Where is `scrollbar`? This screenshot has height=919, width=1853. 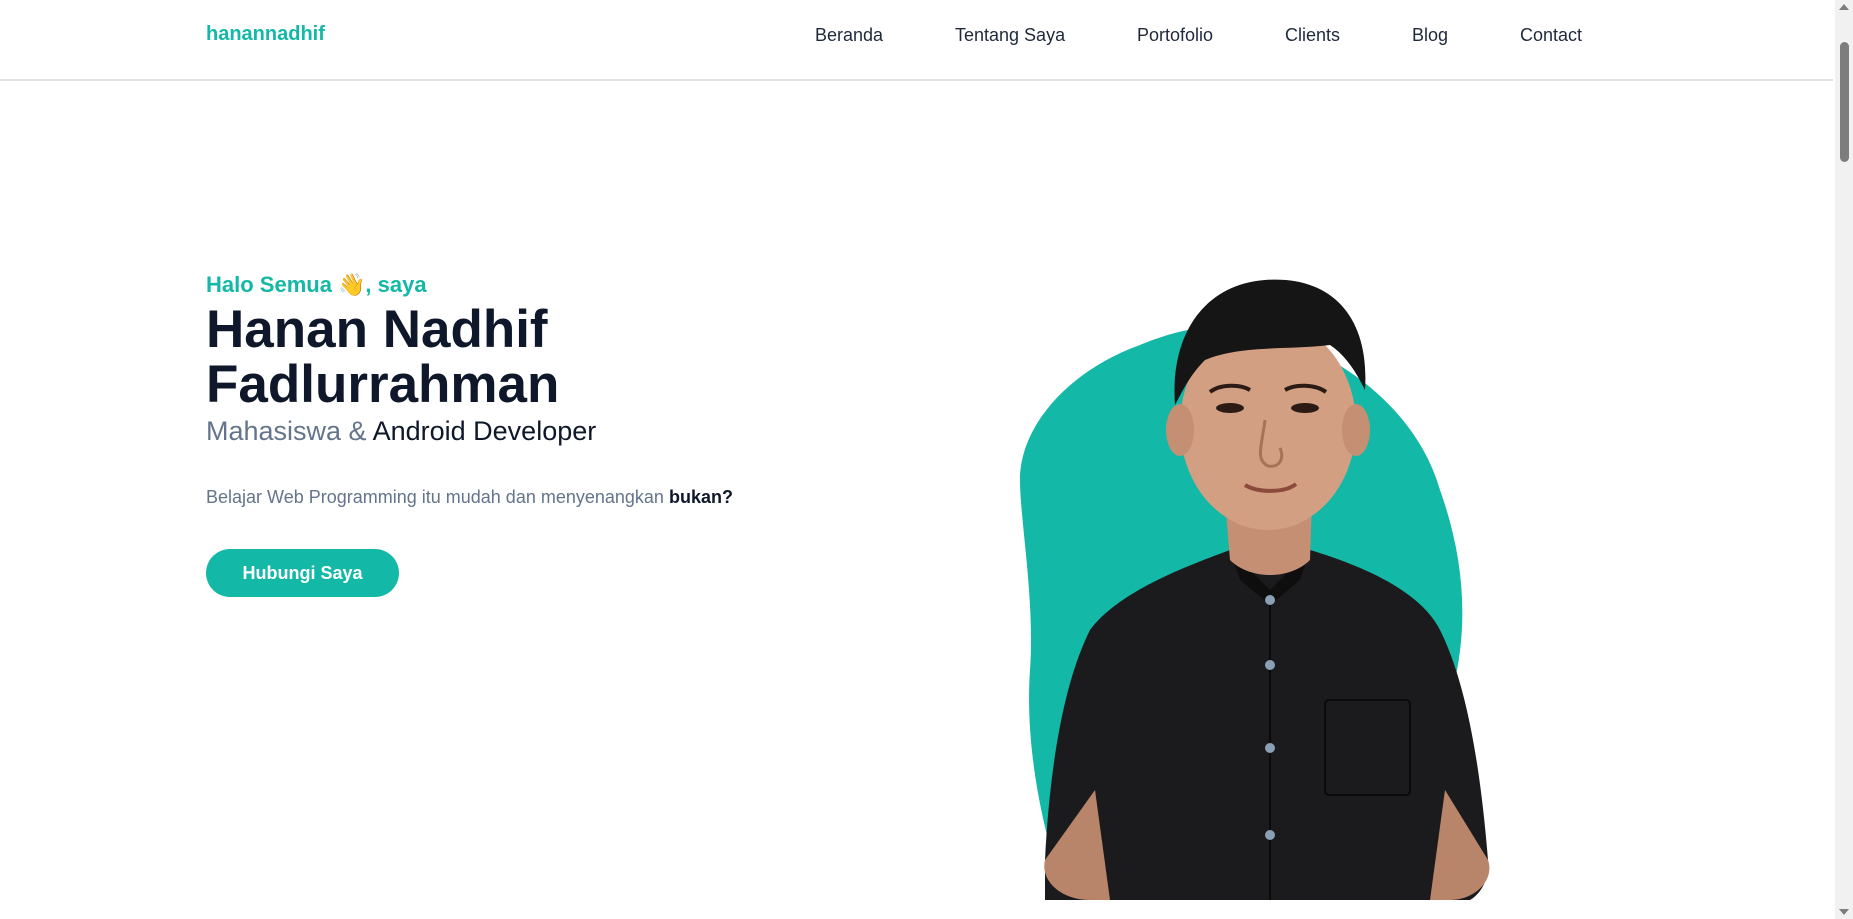 scrollbar is located at coordinates (1844, 459).